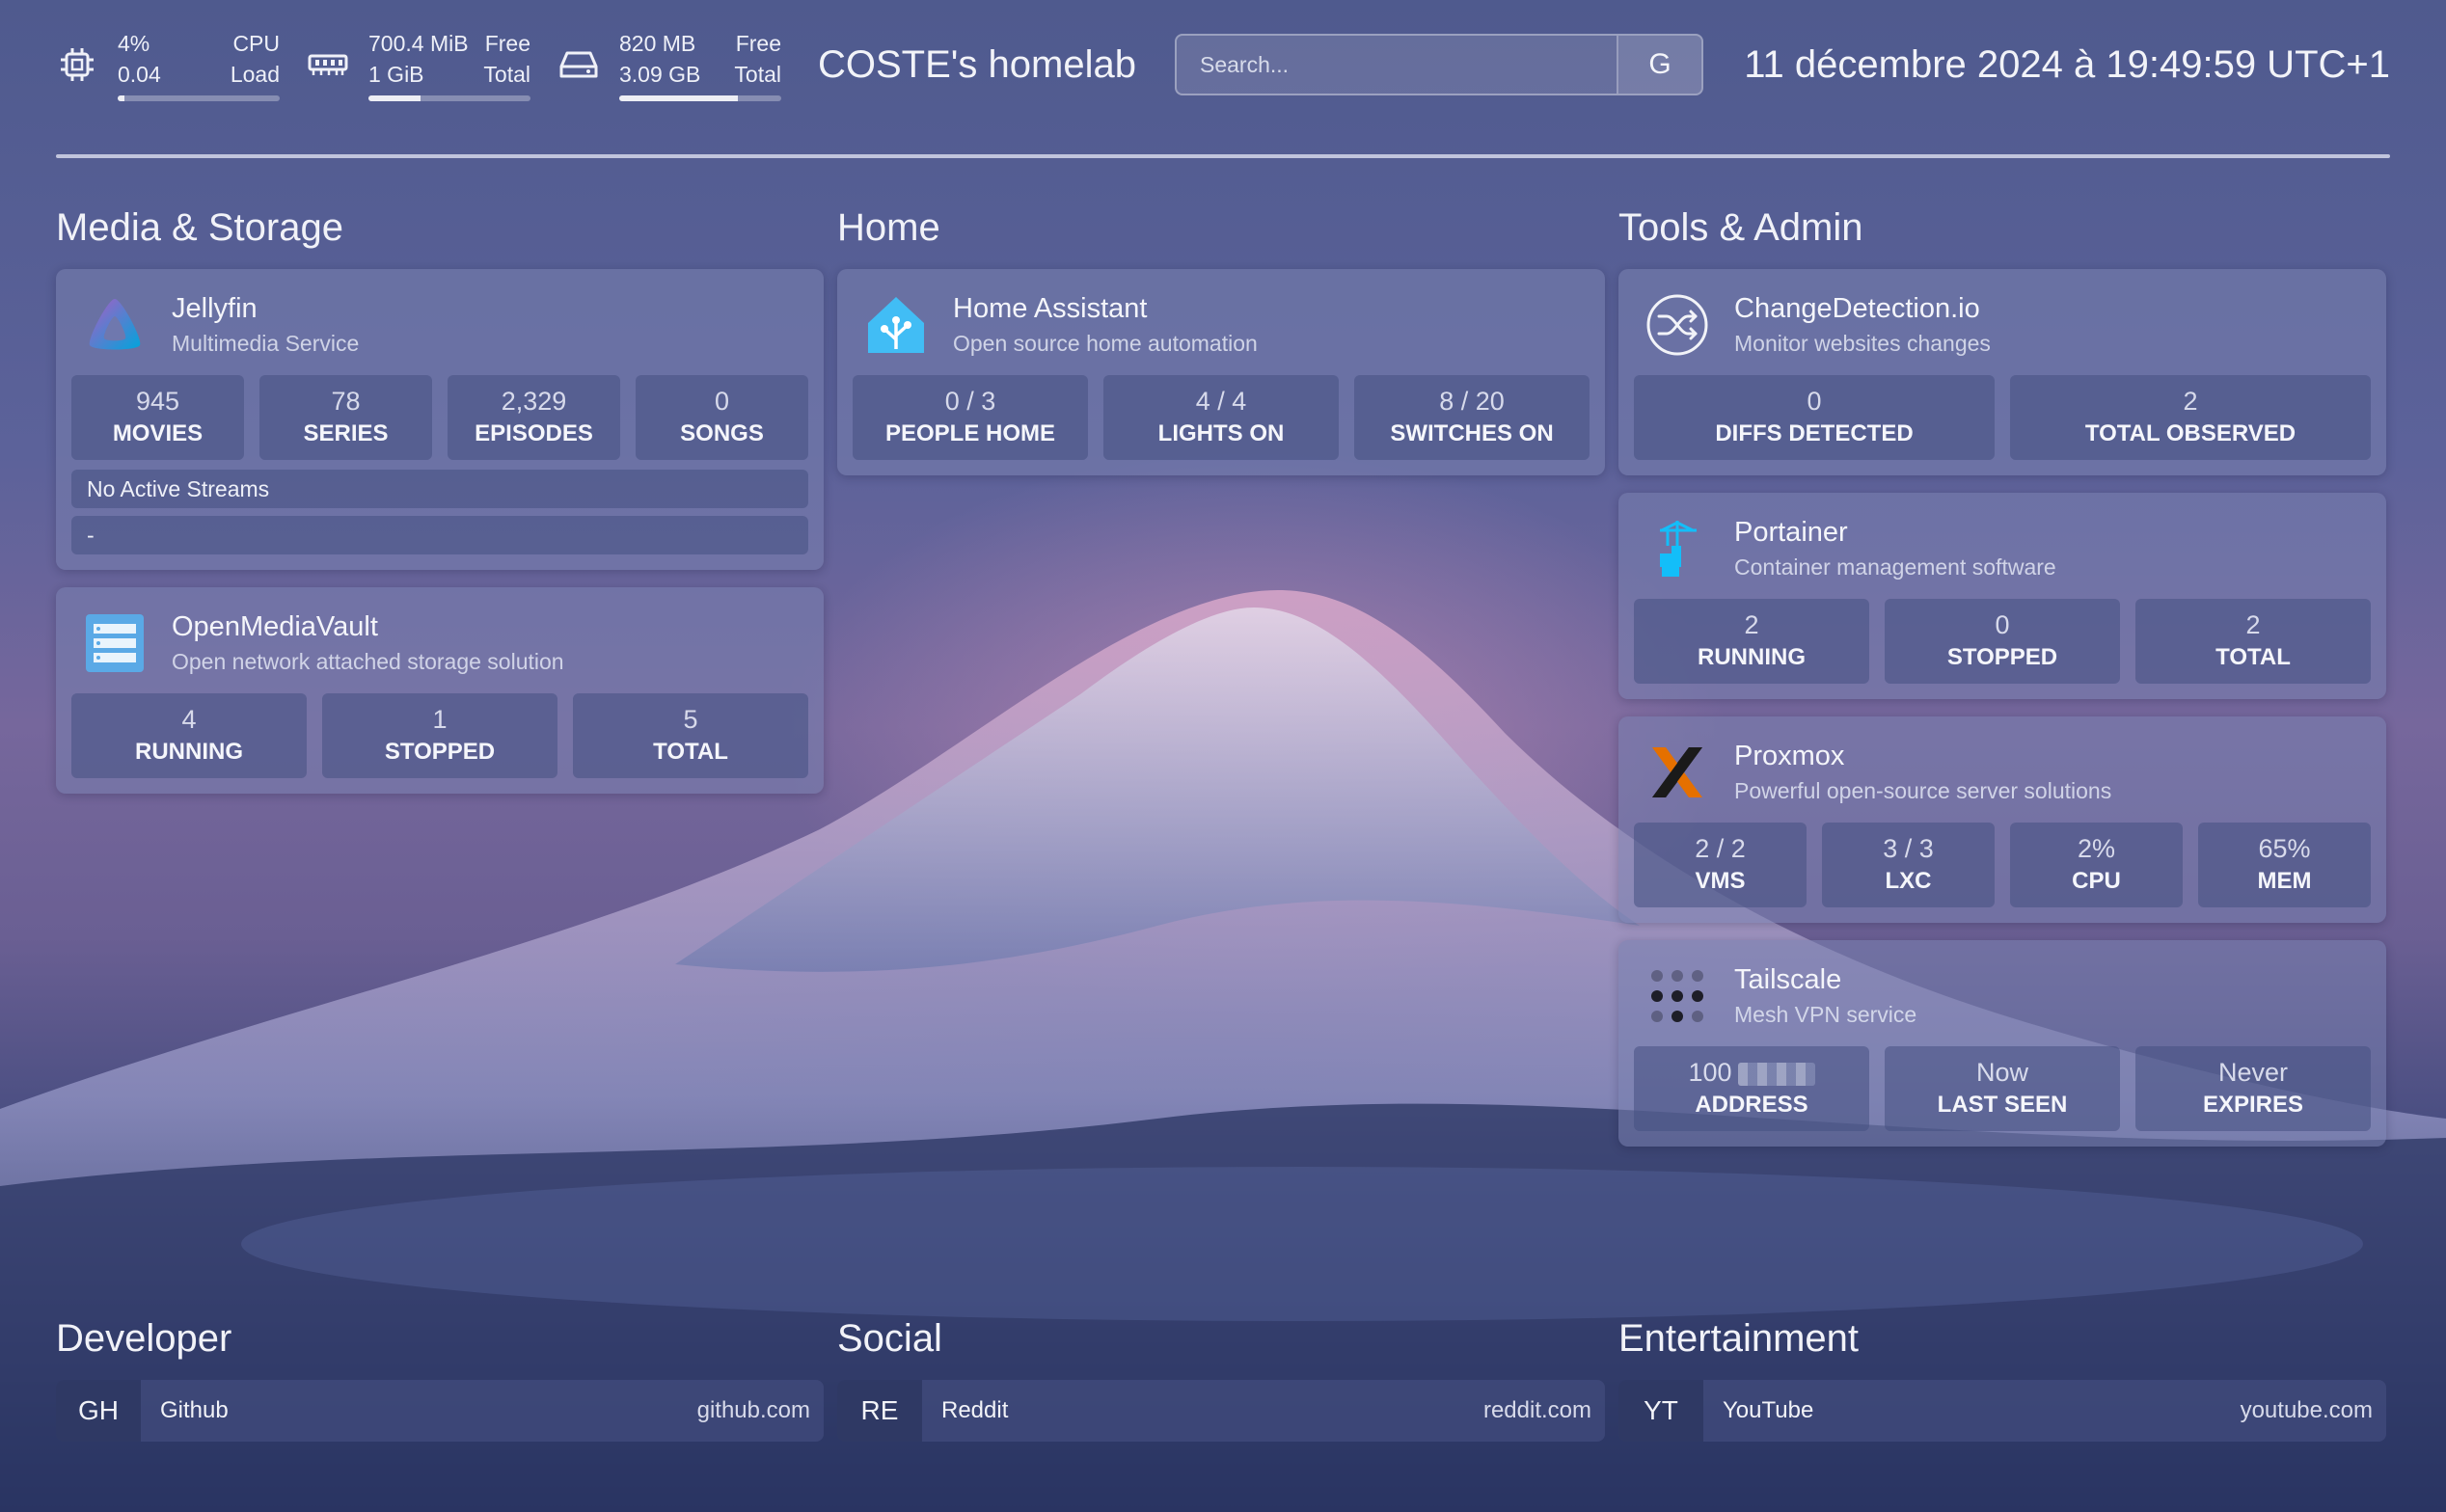 The height and width of the screenshot is (1512, 2446). Describe the element at coordinates (199, 98) in the screenshot. I see `cpu-usage-bar` at that location.